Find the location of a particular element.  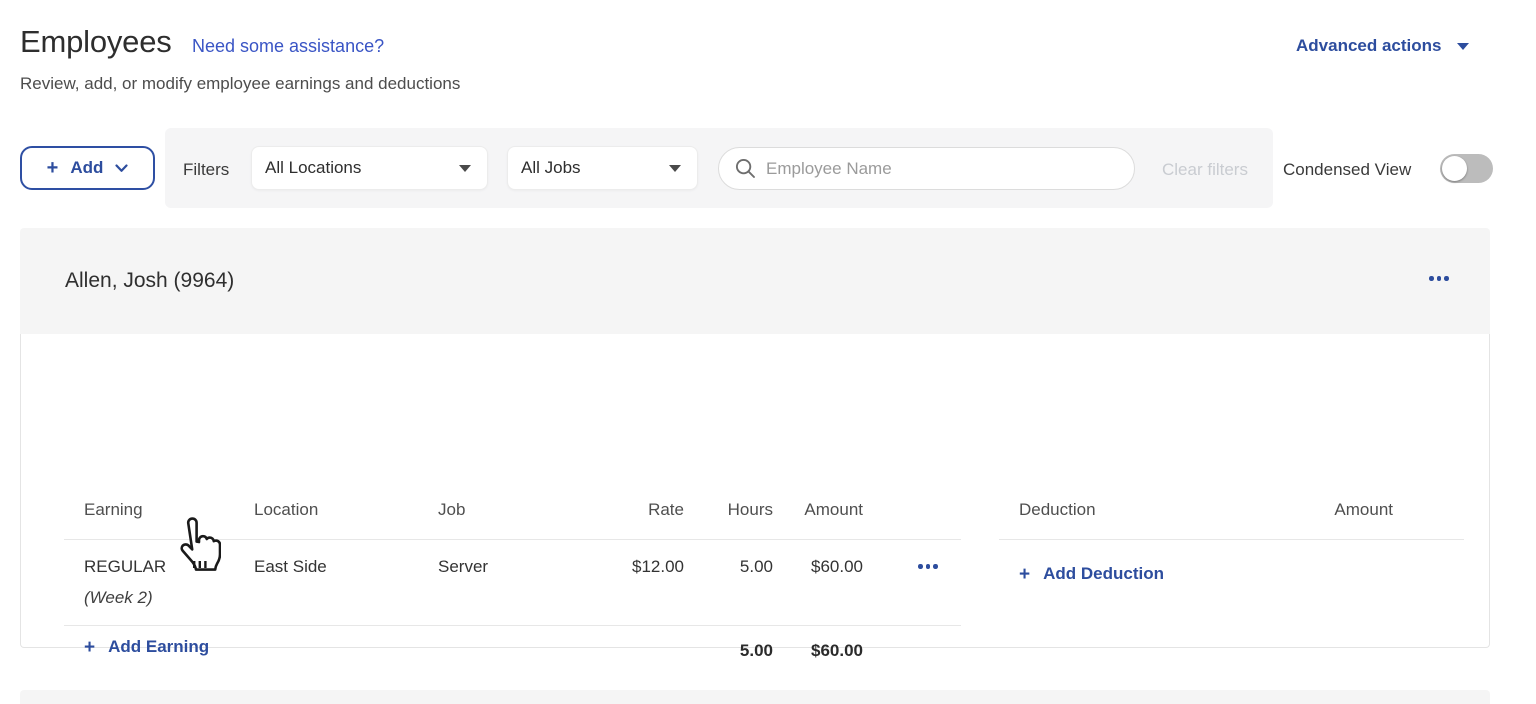

earnings-header-rule is located at coordinates (512, 539).